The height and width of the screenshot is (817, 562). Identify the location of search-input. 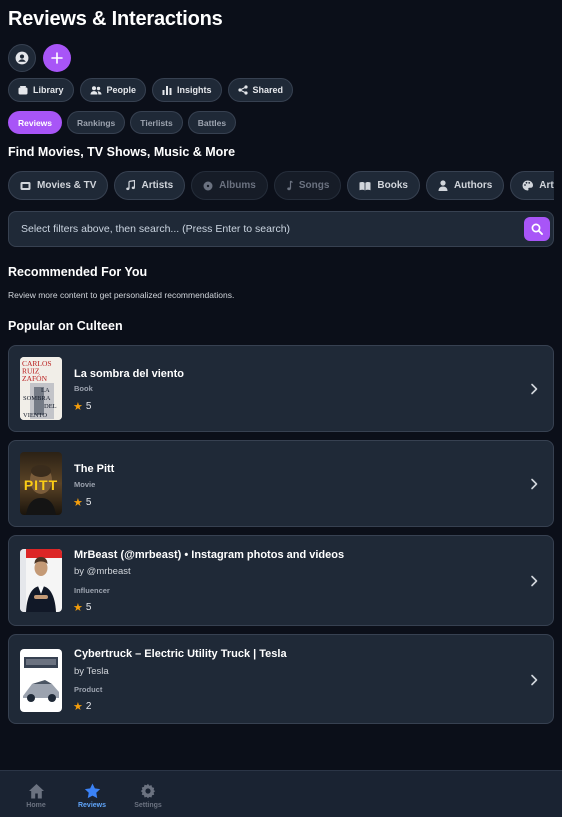
(272, 229).